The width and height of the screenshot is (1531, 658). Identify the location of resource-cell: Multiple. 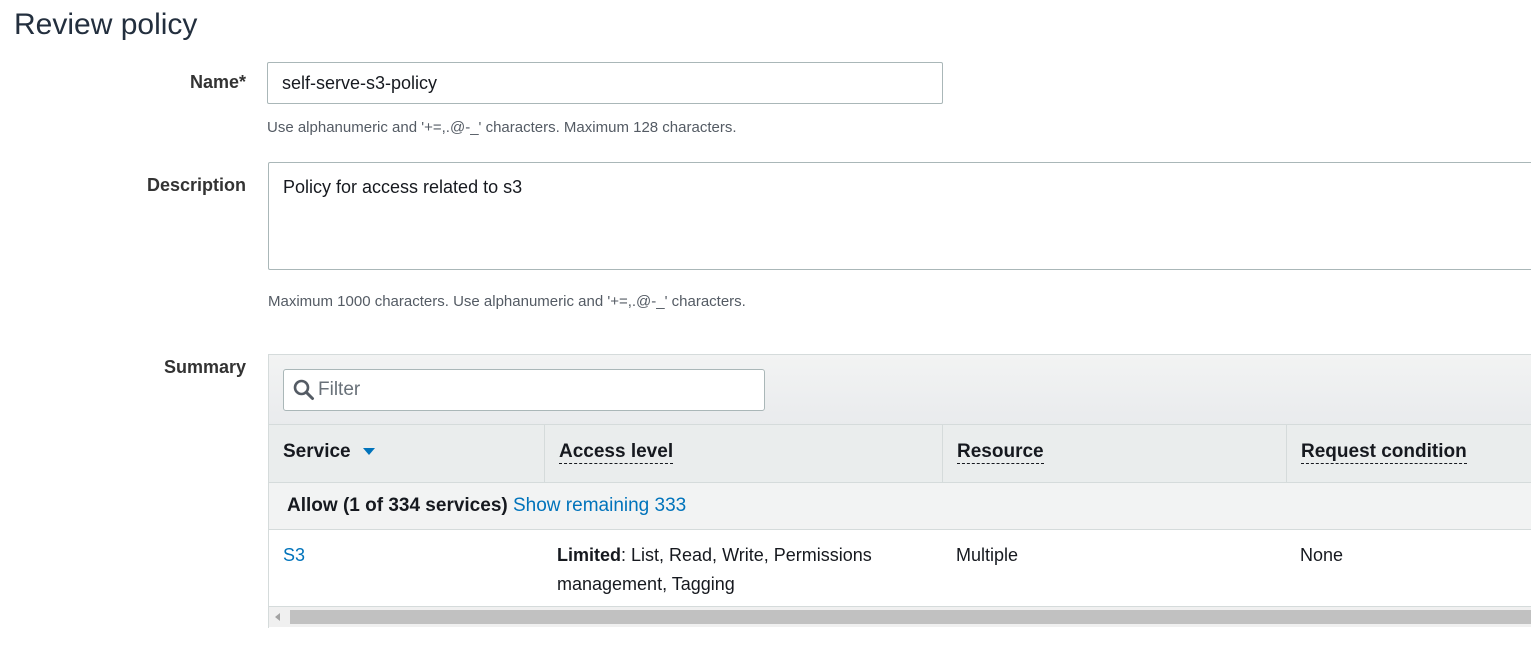
(987, 555).